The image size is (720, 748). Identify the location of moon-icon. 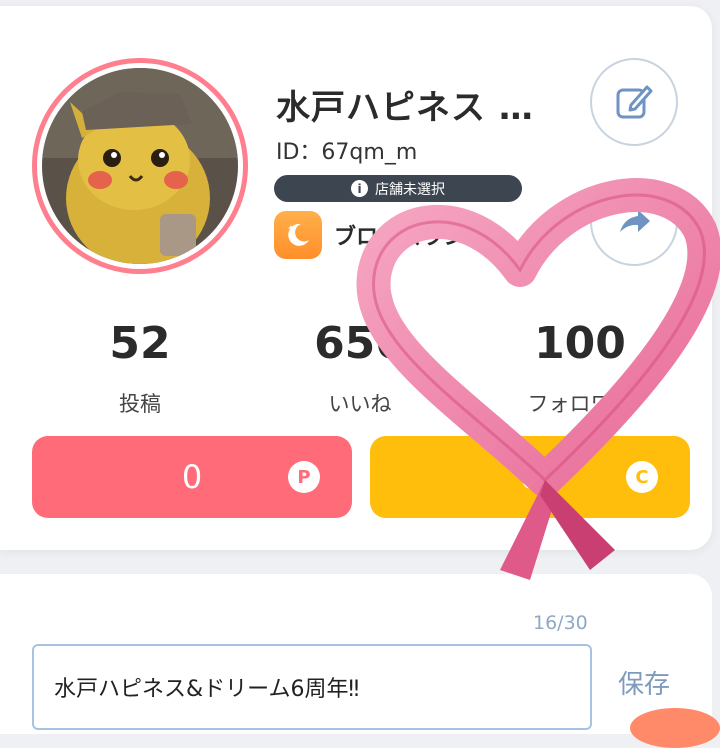
(298, 235).